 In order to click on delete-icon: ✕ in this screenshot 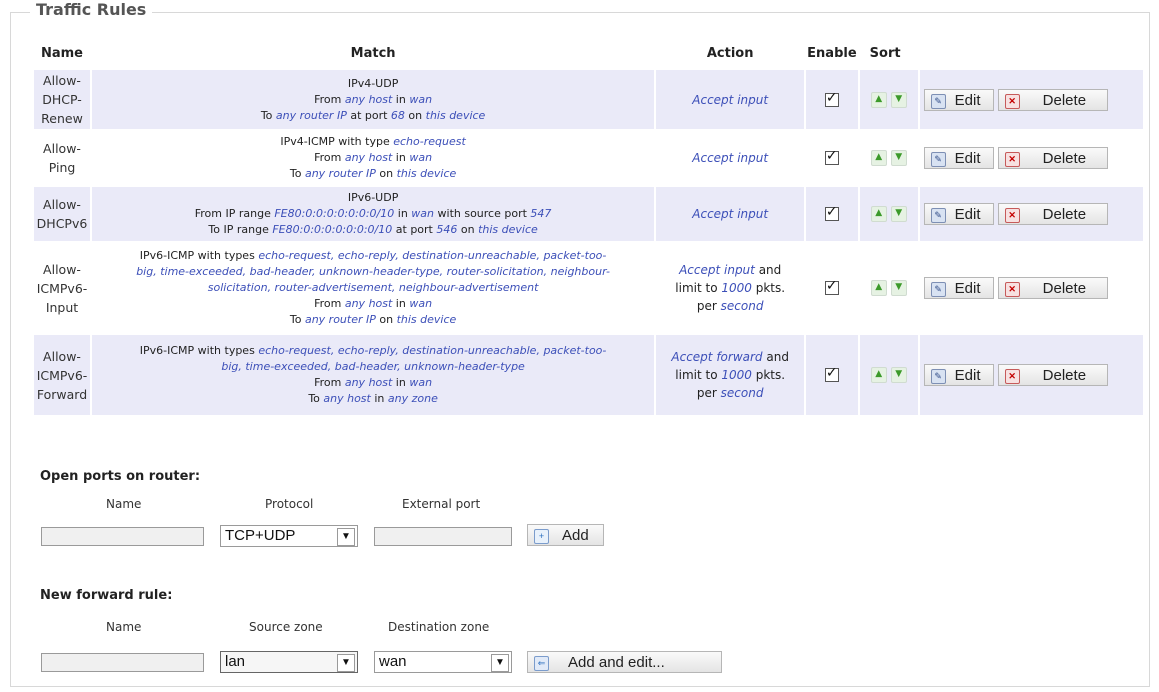, I will do `click(1012, 289)`.